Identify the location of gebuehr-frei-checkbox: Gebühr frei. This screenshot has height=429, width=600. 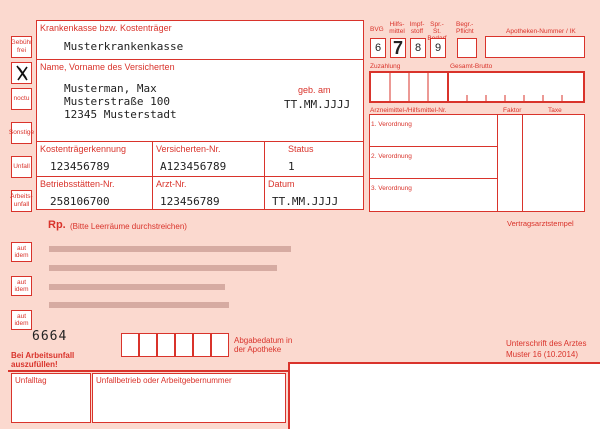
(21, 47).